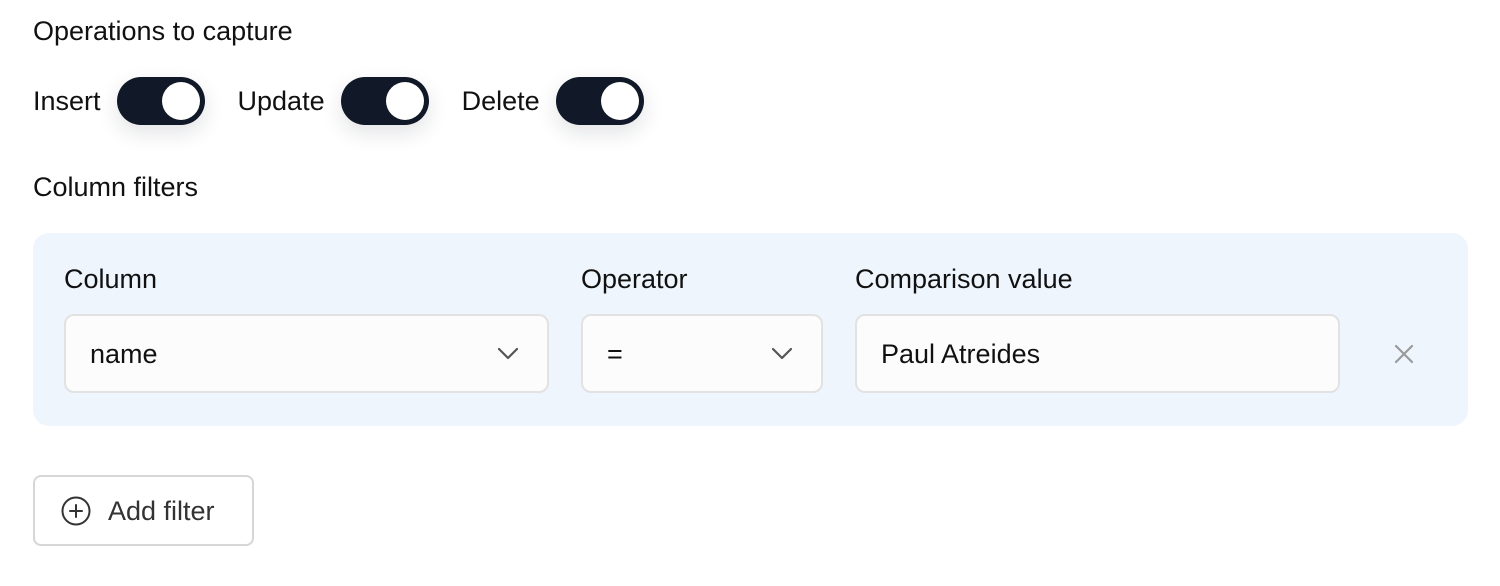 The height and width of the screenshot is (586, 1500). What do you see at coordinates (281, 101) in the screenshot?
I see `update-label: Update` at bounding box center [281, 101].